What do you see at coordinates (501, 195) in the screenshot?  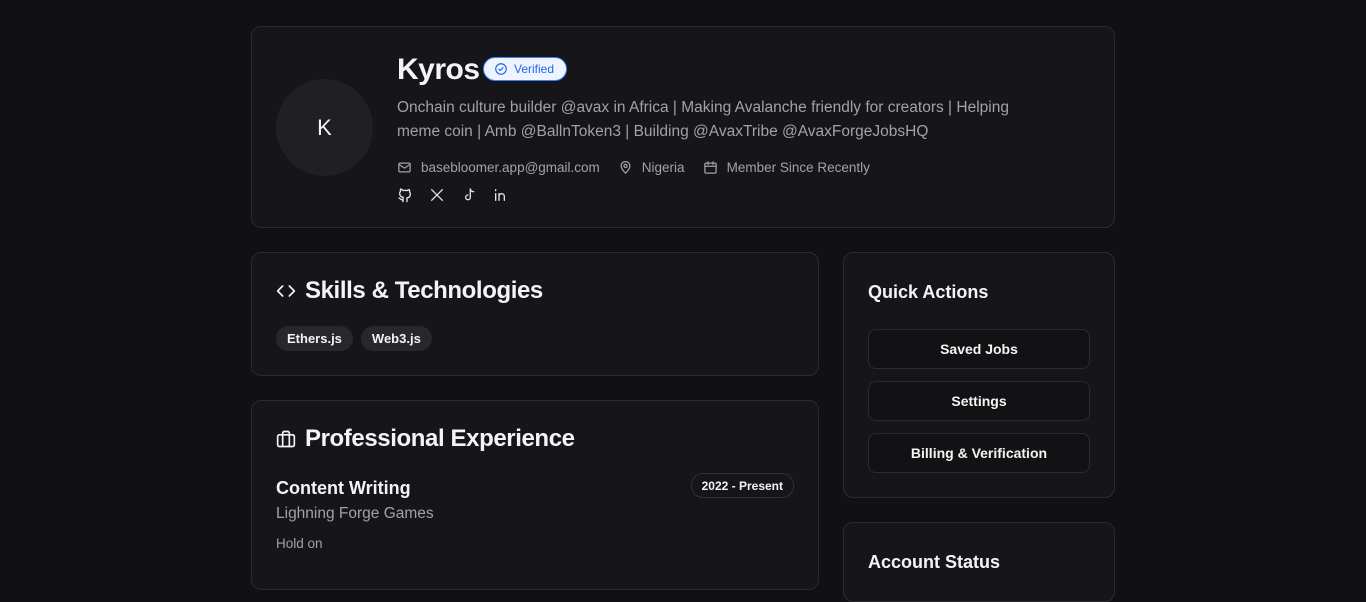 I see `linkedin-icon` at bounding box center [501, 195].